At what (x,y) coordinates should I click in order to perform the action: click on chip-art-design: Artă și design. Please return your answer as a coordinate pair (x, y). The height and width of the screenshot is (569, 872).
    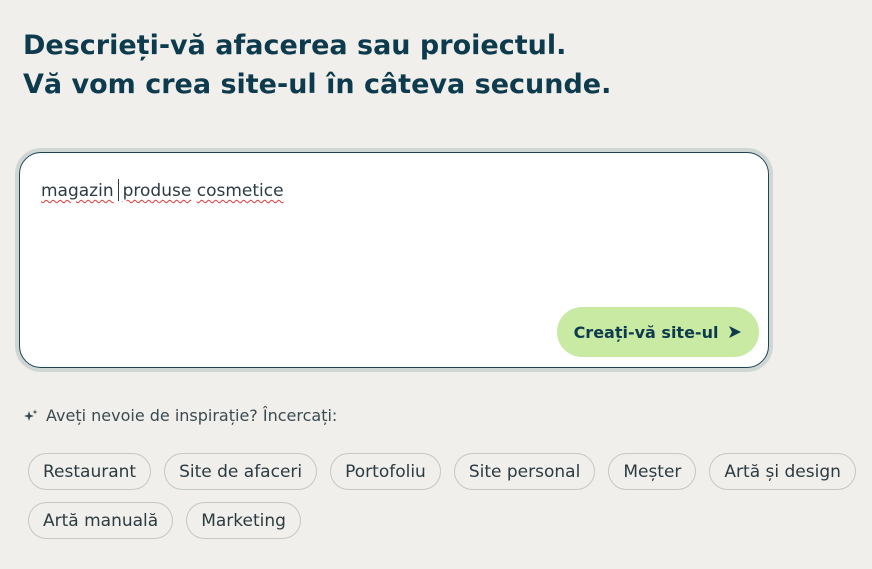
    Looking at the image, I should click on (782, 471).